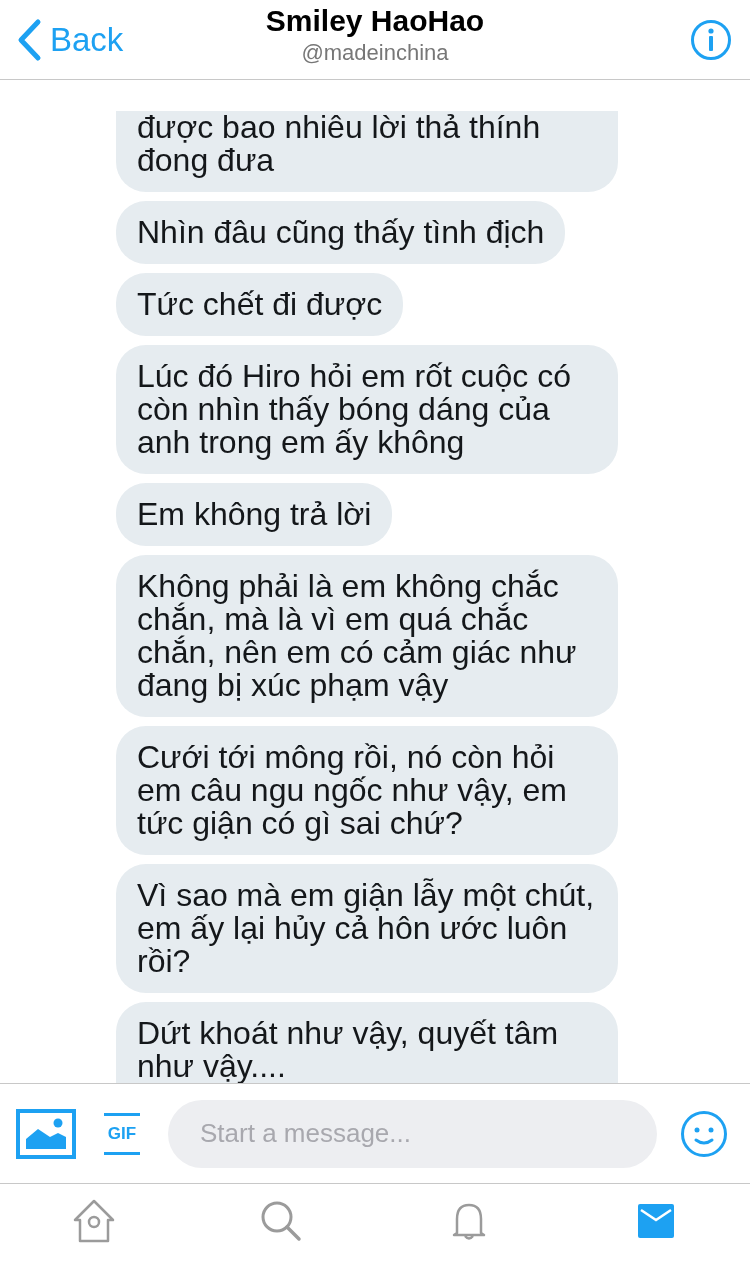  What do you see at coordinates (375, 53) in the screenshot?
I see `user-handle: @madeinchina` at bounding box center [375, 53].